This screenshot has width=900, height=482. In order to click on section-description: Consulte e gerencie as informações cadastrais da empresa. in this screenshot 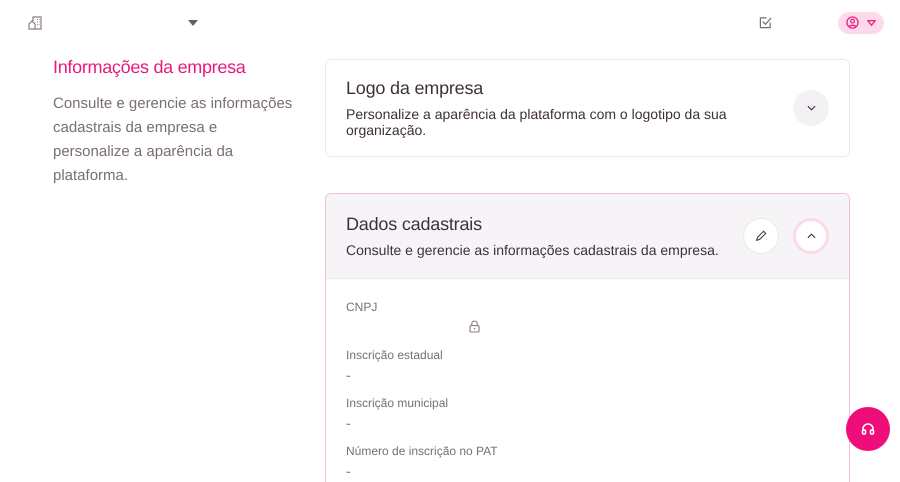, I will do `click(533, 250)`.